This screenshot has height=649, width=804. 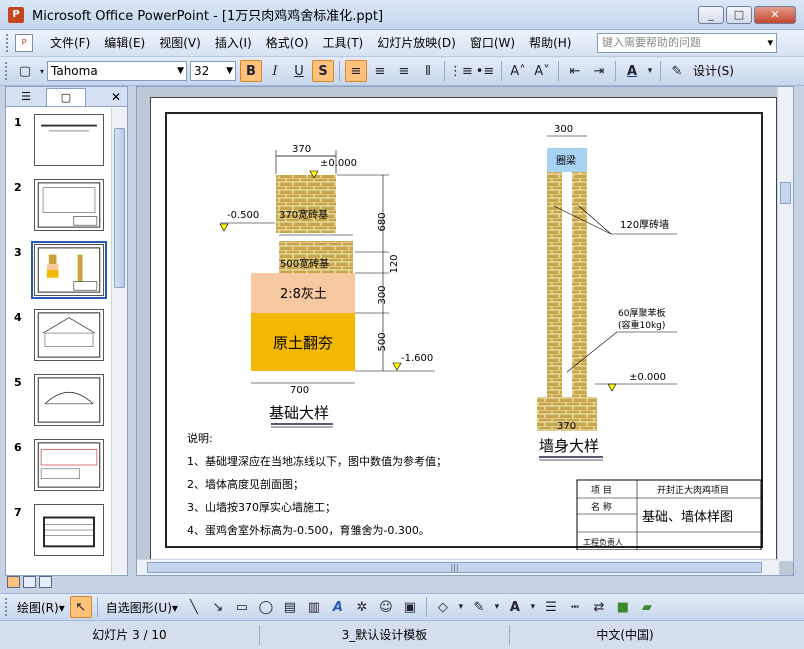 What do you see at coordinates (25, 71) in the screenshot?
I see `new-document-icon: ▢` at bounding box center [25, 71].